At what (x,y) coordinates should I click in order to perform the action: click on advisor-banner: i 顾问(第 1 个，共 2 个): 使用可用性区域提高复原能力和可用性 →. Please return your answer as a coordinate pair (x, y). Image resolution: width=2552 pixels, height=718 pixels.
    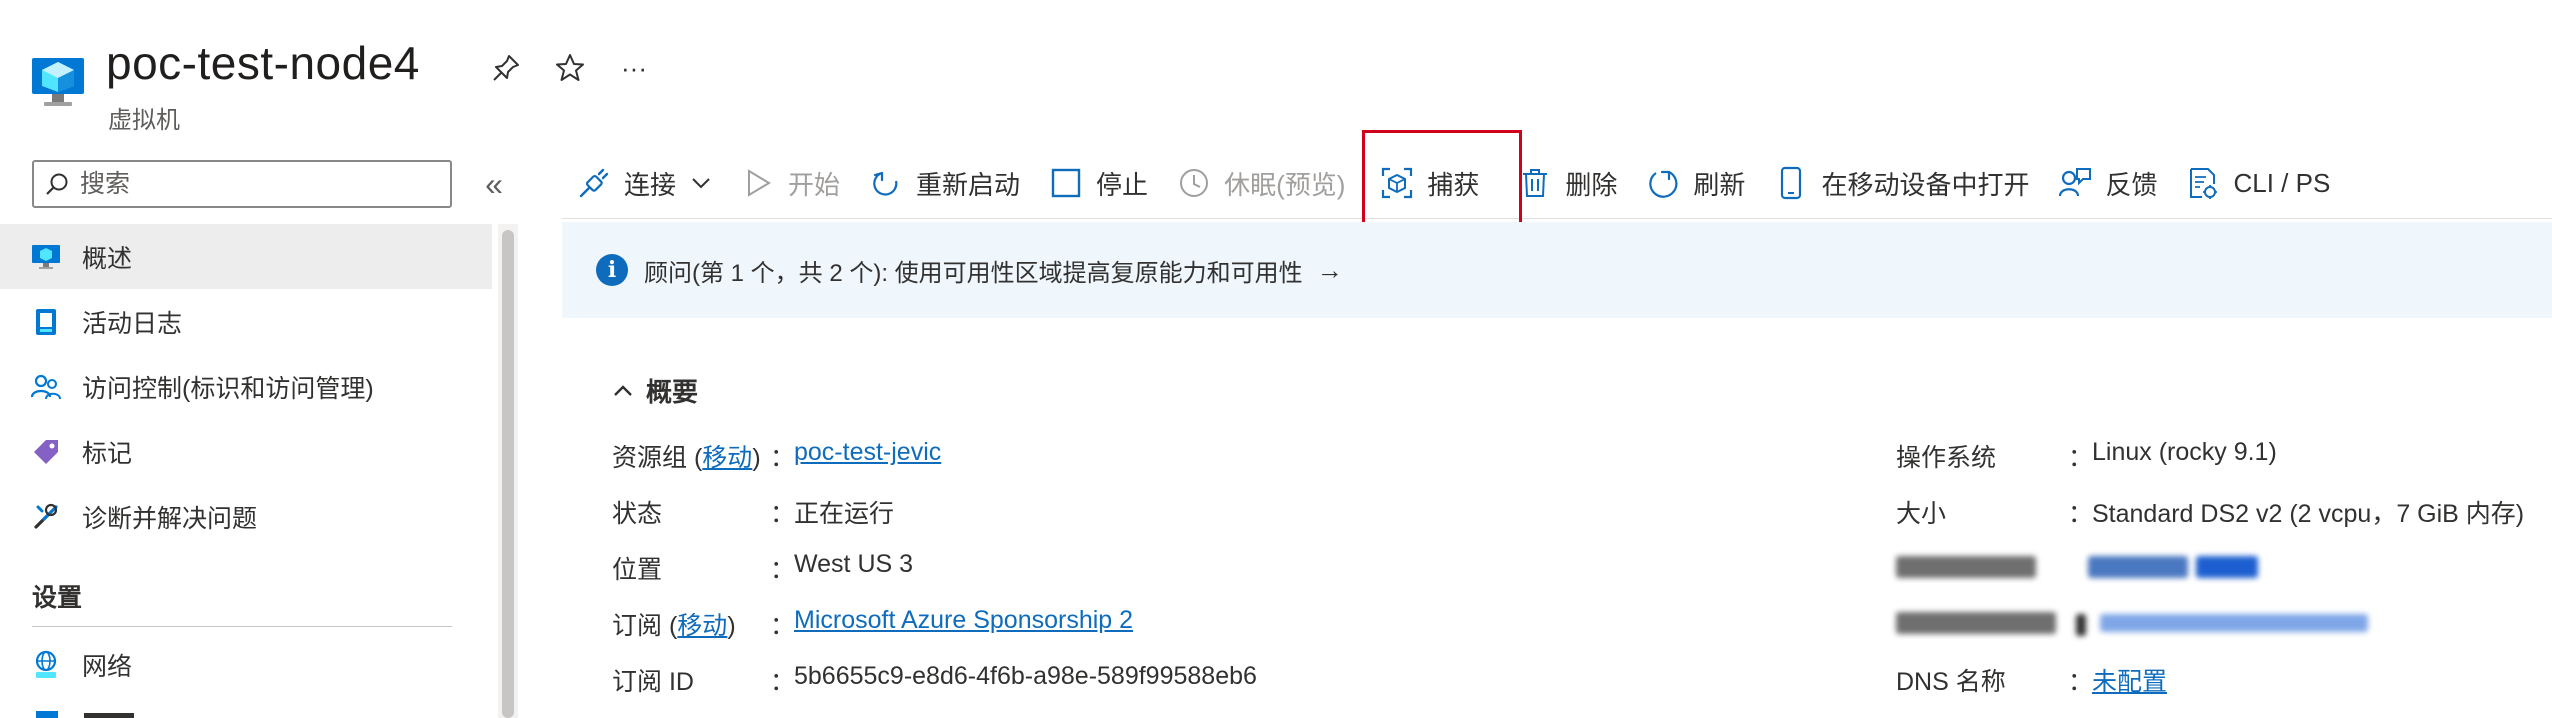
    Looking at the image, I should click on (1557, 270).